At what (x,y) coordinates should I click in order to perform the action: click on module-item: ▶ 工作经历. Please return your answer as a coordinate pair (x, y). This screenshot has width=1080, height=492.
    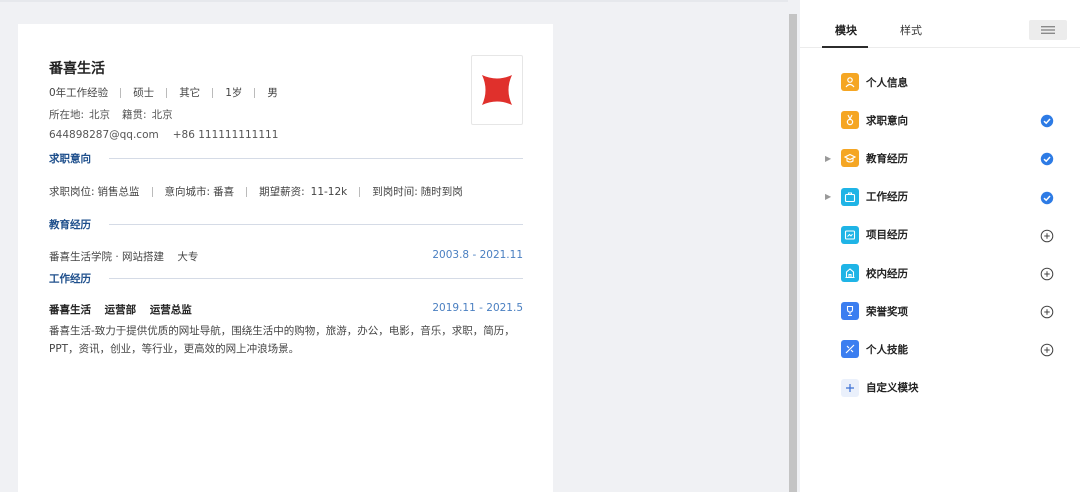
    Looking at the image, I should click on (940, 197).